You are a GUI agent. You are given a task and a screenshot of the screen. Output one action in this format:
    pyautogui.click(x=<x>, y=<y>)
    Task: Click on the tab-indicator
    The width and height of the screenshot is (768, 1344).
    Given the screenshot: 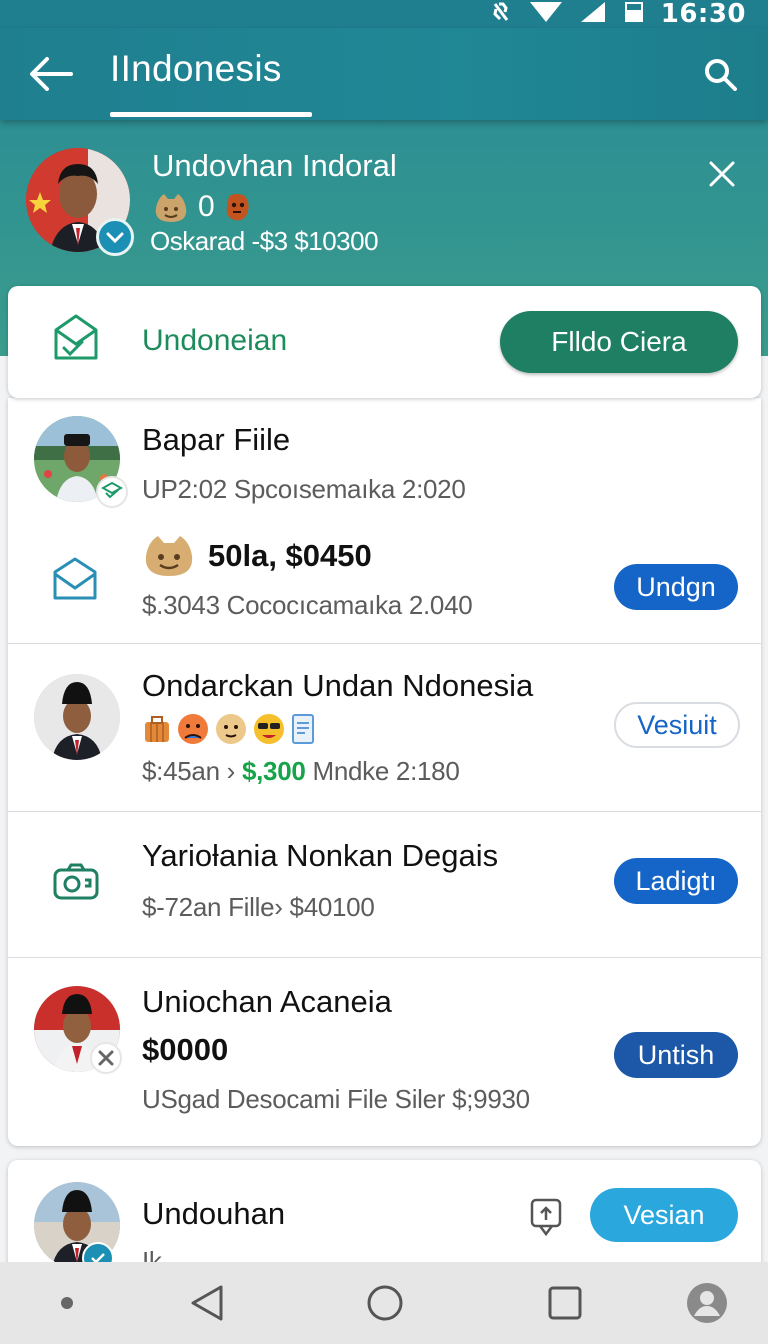 What is the action you would take?
    pyautogui.click(x=211, y=114)
    